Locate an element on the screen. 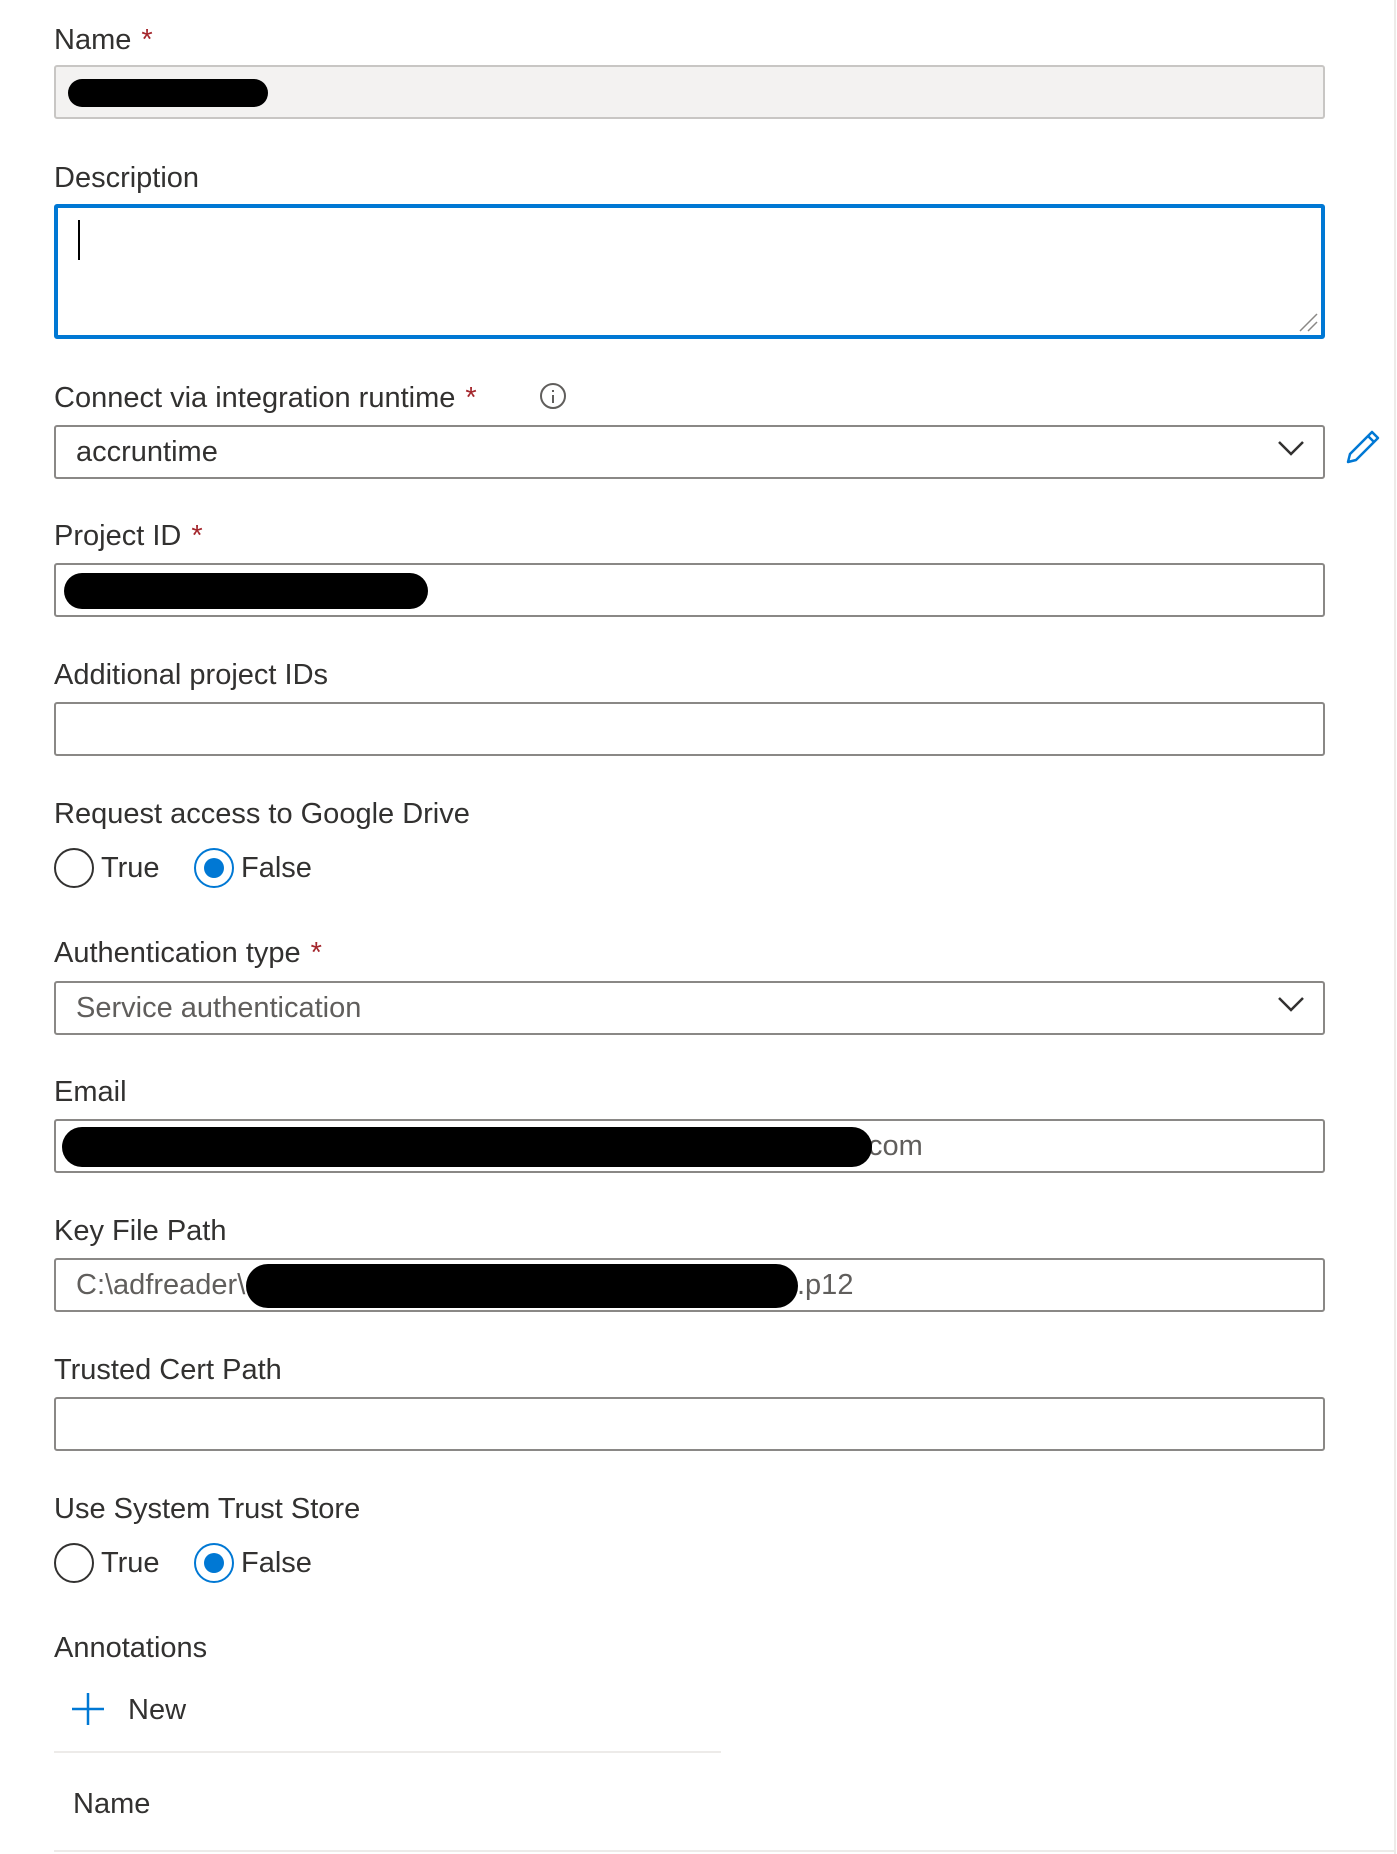 The width and height of the screenshot is (1397, 1854). email-input: com is located at coordinates (689, 1146).